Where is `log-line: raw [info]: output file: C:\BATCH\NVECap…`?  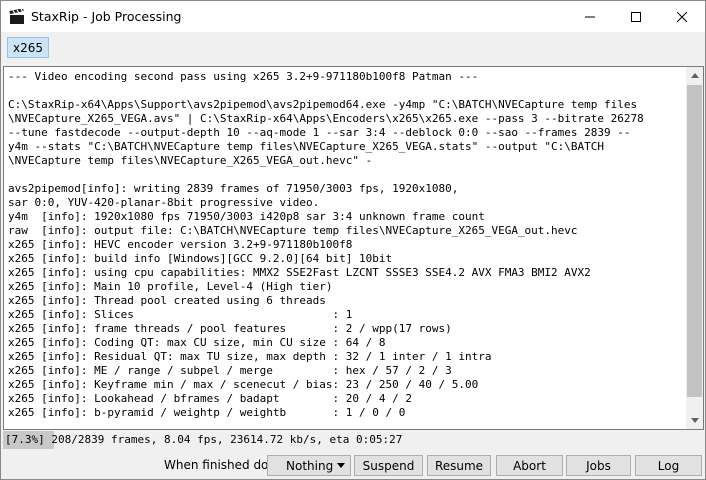
log-line: raw [info]: output file: C:\BATCH\NVECap… is located at coordinates (293, 230).